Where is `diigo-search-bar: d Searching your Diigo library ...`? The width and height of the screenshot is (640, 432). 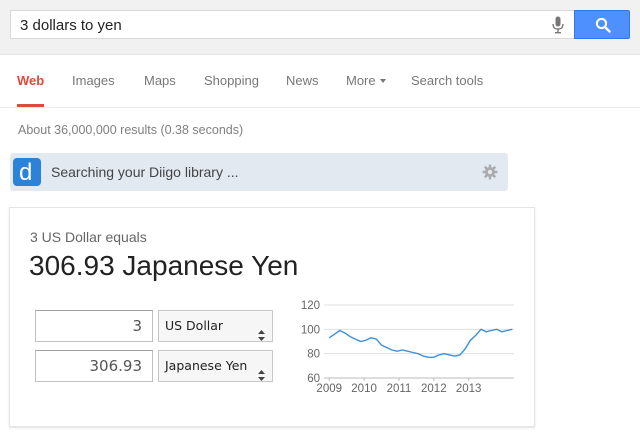
diigo-search-bar: d Searching your Diigo library ... is located at coordinates (259, 172).